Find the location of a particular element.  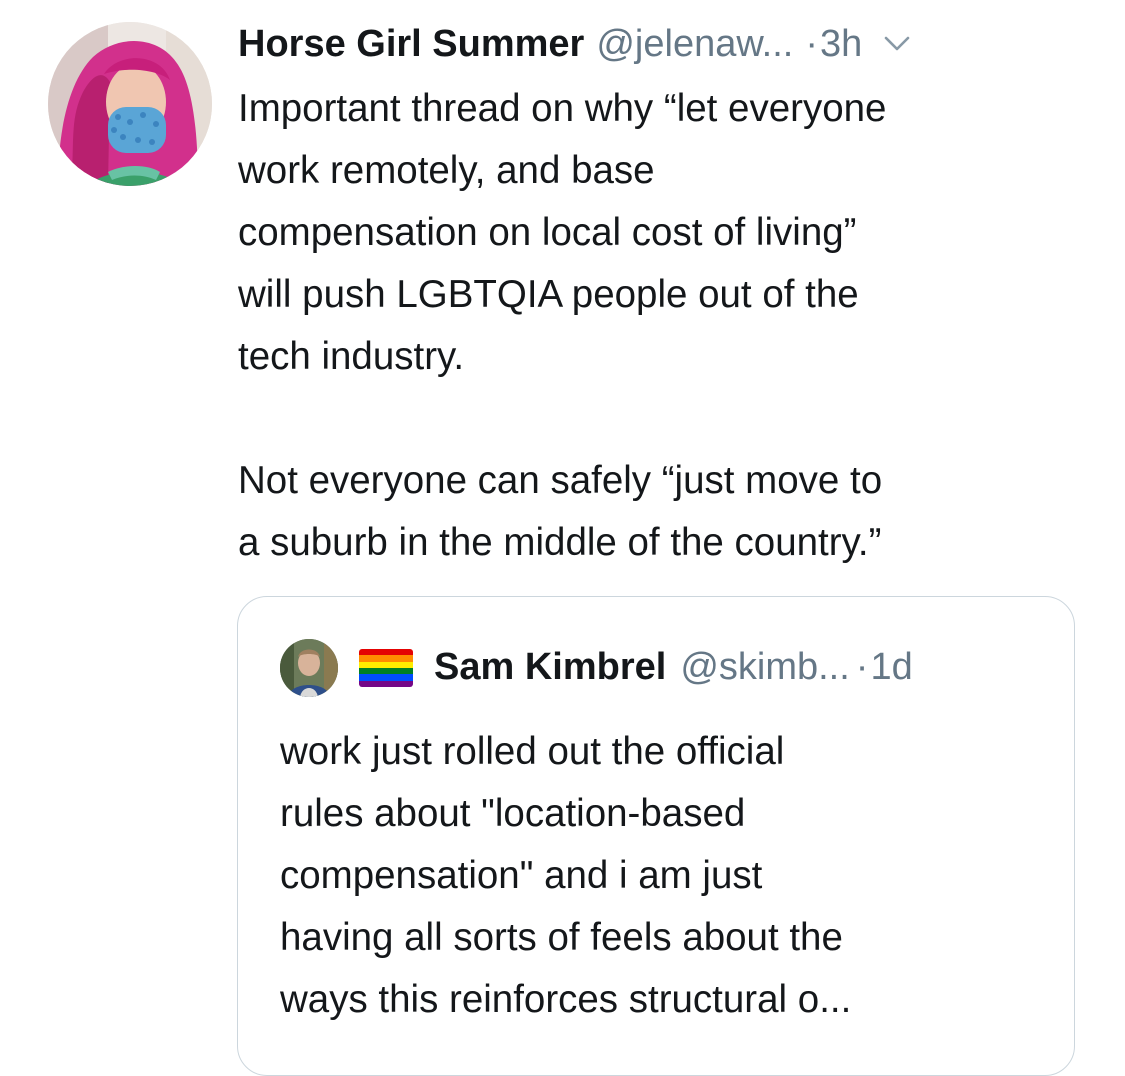

author-display-name: Horse Girl Summer is located at coordinates (411, 44).